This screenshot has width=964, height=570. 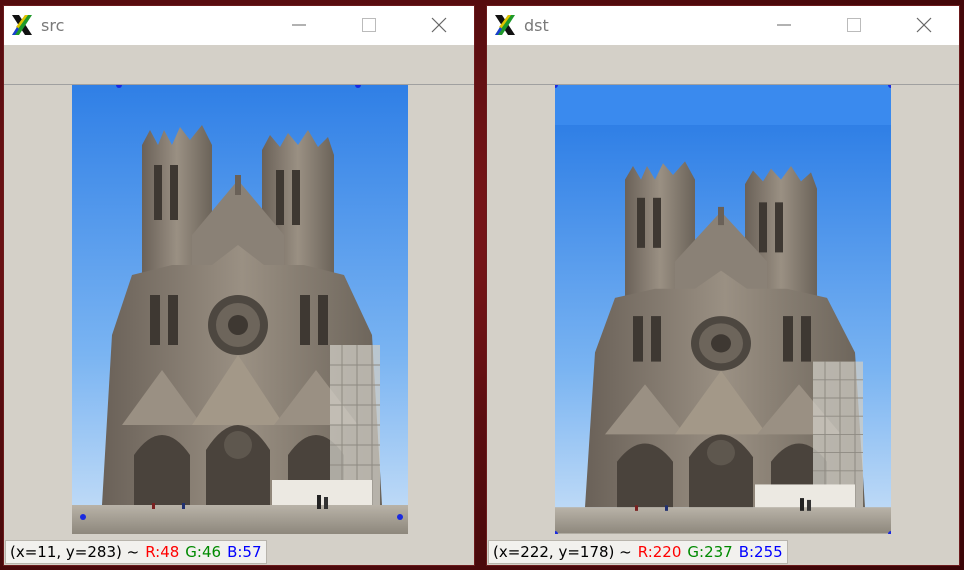 I want to click on pixel-info: (x=11, y=283) ~ R:48 G:46 B:57, so click(x=136, y=552).